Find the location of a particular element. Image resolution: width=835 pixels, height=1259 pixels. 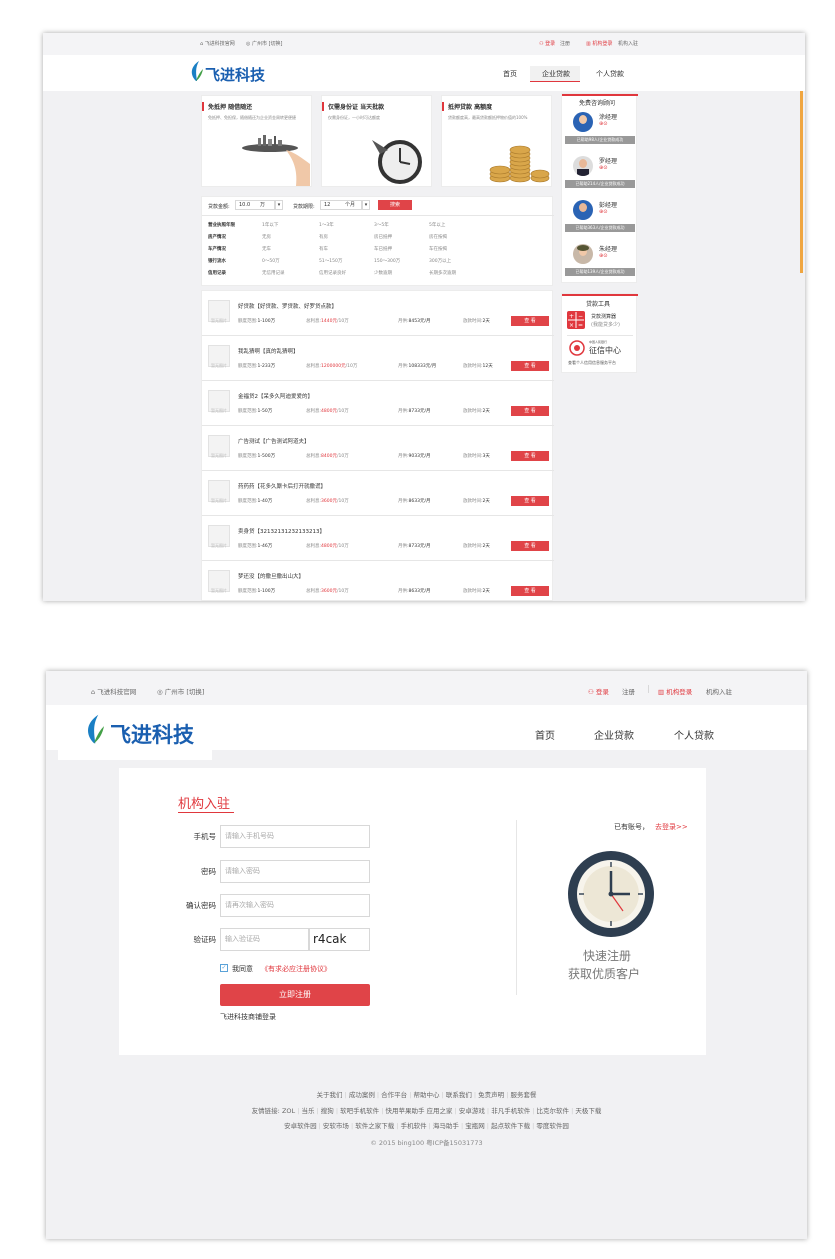

filter-option: 有房 is located at coordinates (323, 237).